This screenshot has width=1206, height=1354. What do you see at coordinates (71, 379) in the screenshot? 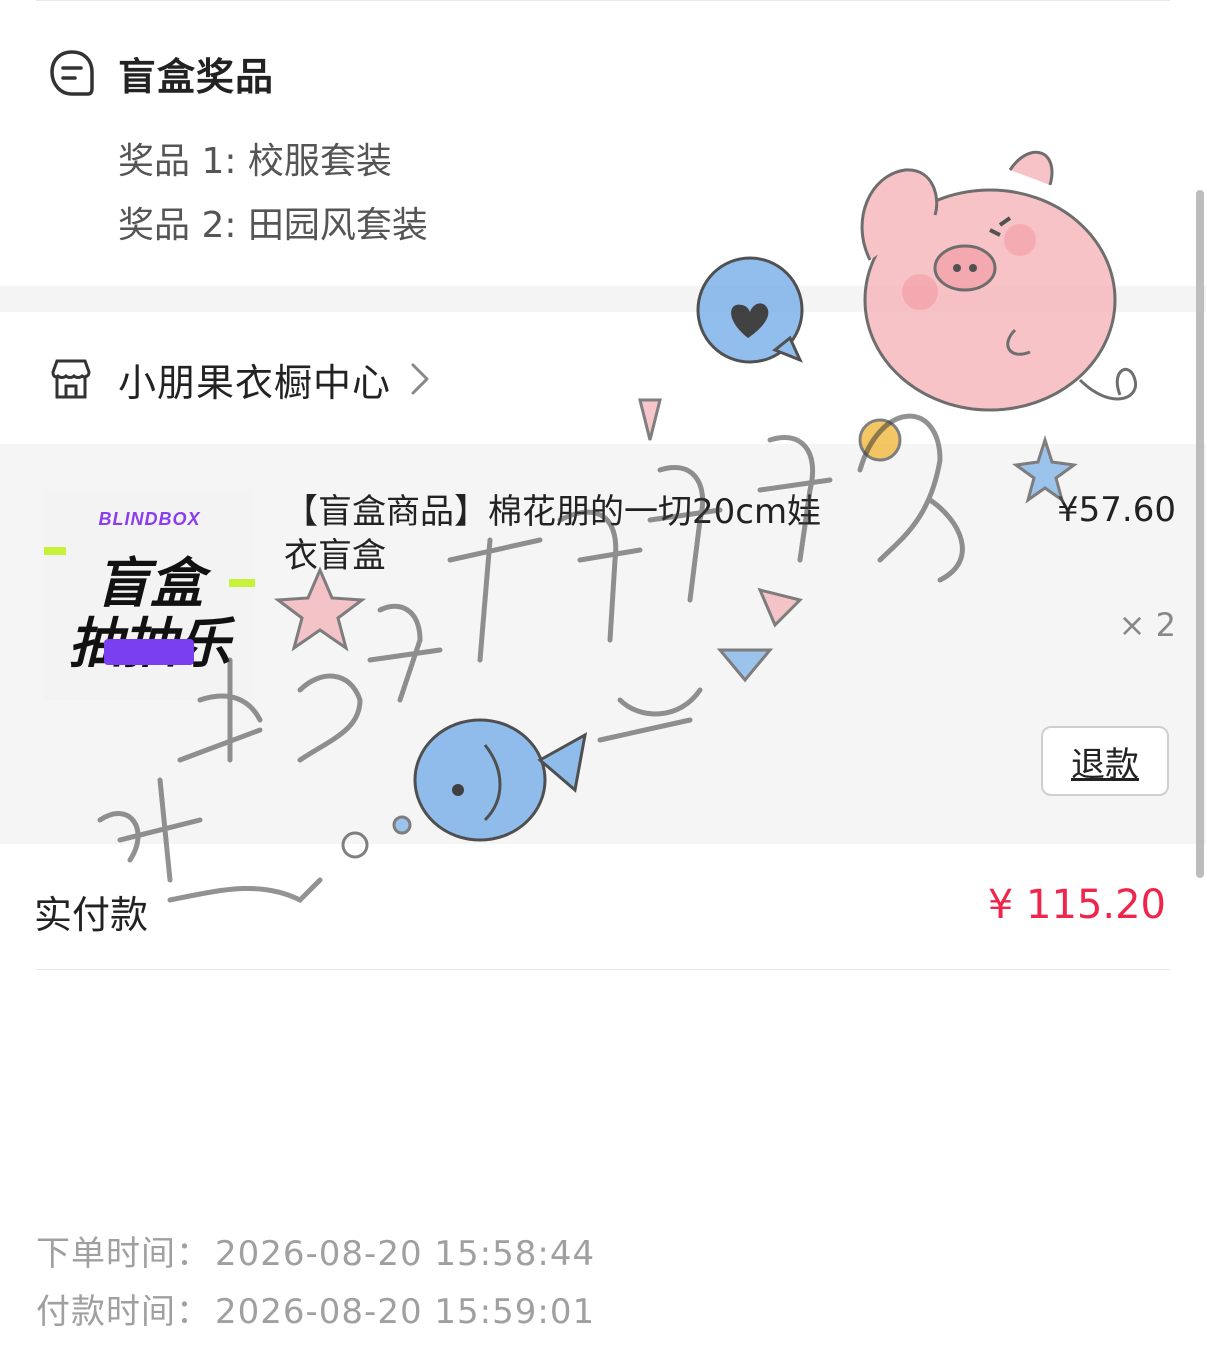
I see `store-icon` at bounding box center [71, 379].